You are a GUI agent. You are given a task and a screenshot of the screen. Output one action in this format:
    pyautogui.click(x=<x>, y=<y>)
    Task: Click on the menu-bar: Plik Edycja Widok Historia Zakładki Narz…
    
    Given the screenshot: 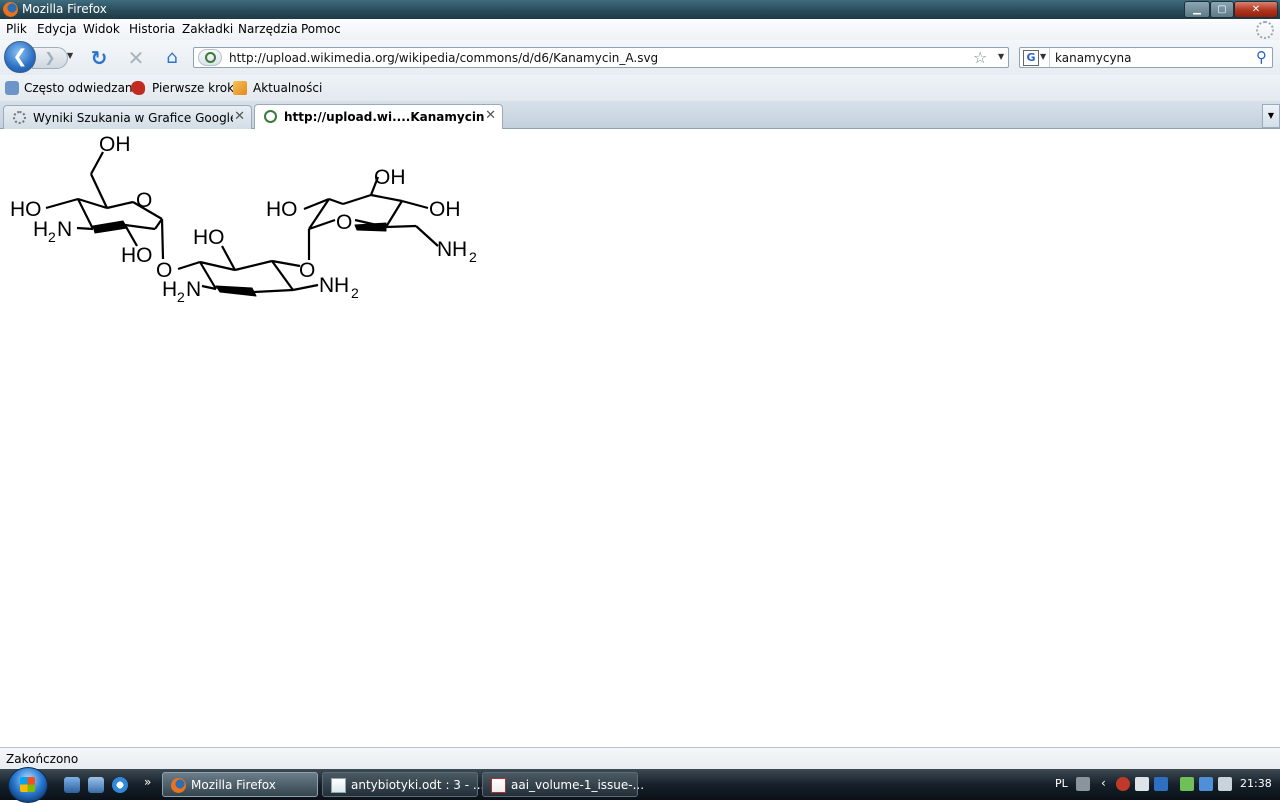 What is the action you would take?
    pyautogui.click(x=640, y=29)
    